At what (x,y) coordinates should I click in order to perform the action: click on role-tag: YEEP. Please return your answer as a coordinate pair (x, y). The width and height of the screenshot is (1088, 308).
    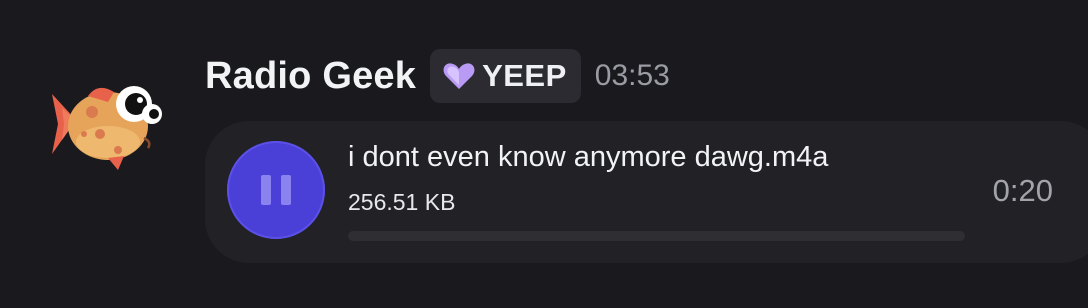
    Looking at the image, I should click on (505, 76).